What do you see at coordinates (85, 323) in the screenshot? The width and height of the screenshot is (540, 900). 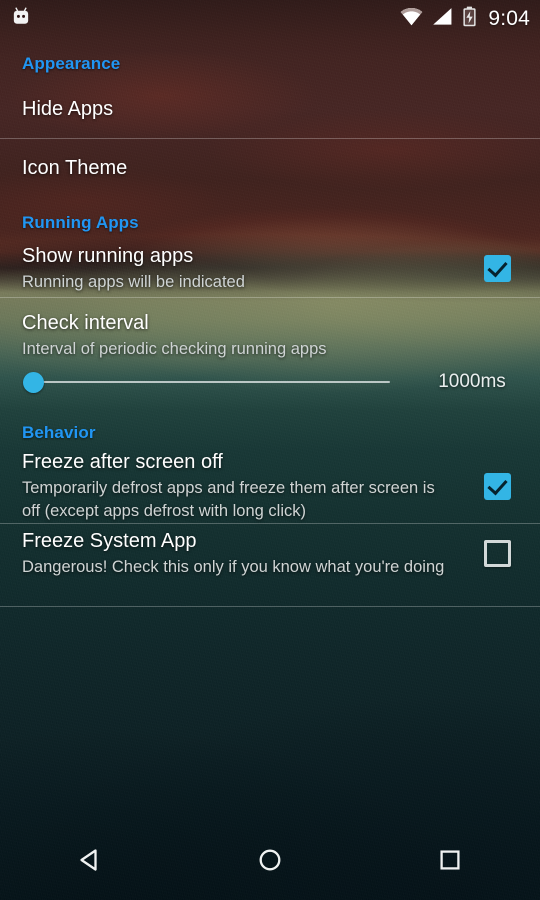 I see `pref-check-interval-title: Check interval` at bounding box center [85, 323].